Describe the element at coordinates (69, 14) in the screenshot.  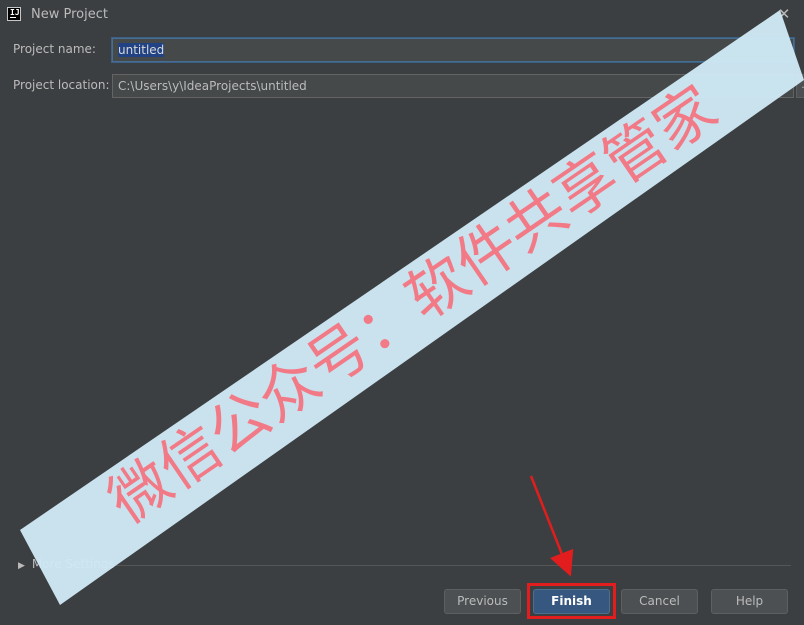
I see `window-title: New Project` at that location.